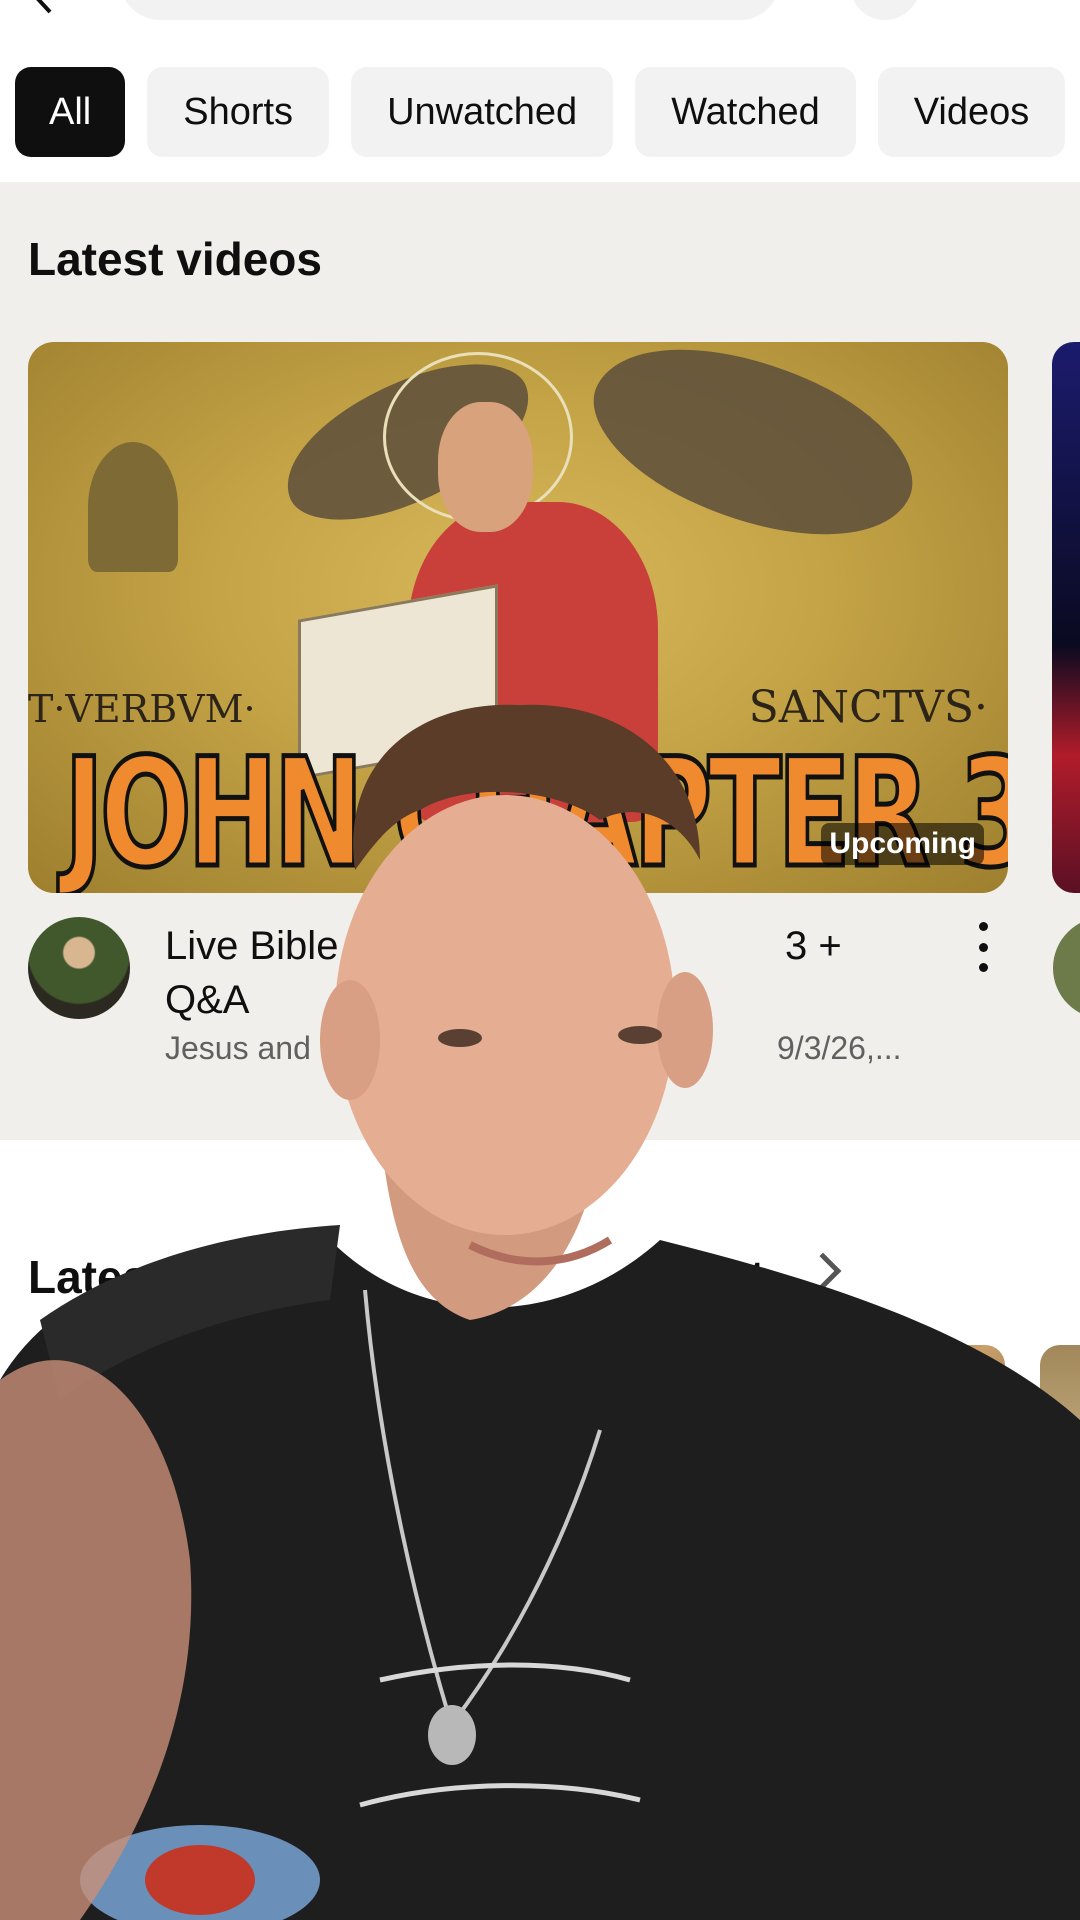 The height and width of the screenshot is (1920, 1080). Describe the element at coordinates (813, 946) in the screenshot. I see `video-title-line1-right: 3 +` at that location.